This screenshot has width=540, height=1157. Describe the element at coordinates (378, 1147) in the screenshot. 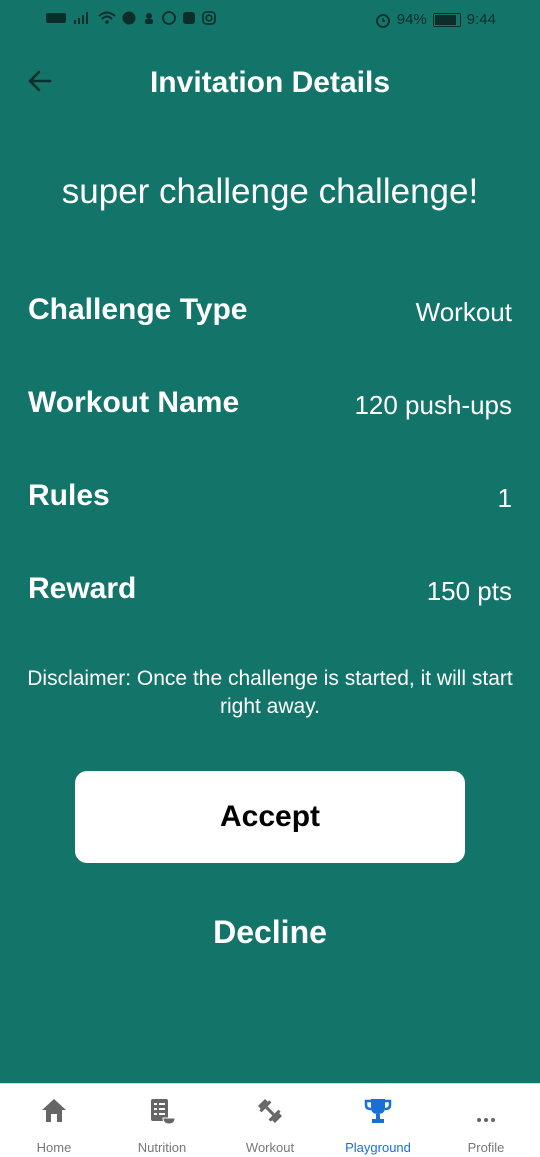

I see `nav-label: Playground` at that location.